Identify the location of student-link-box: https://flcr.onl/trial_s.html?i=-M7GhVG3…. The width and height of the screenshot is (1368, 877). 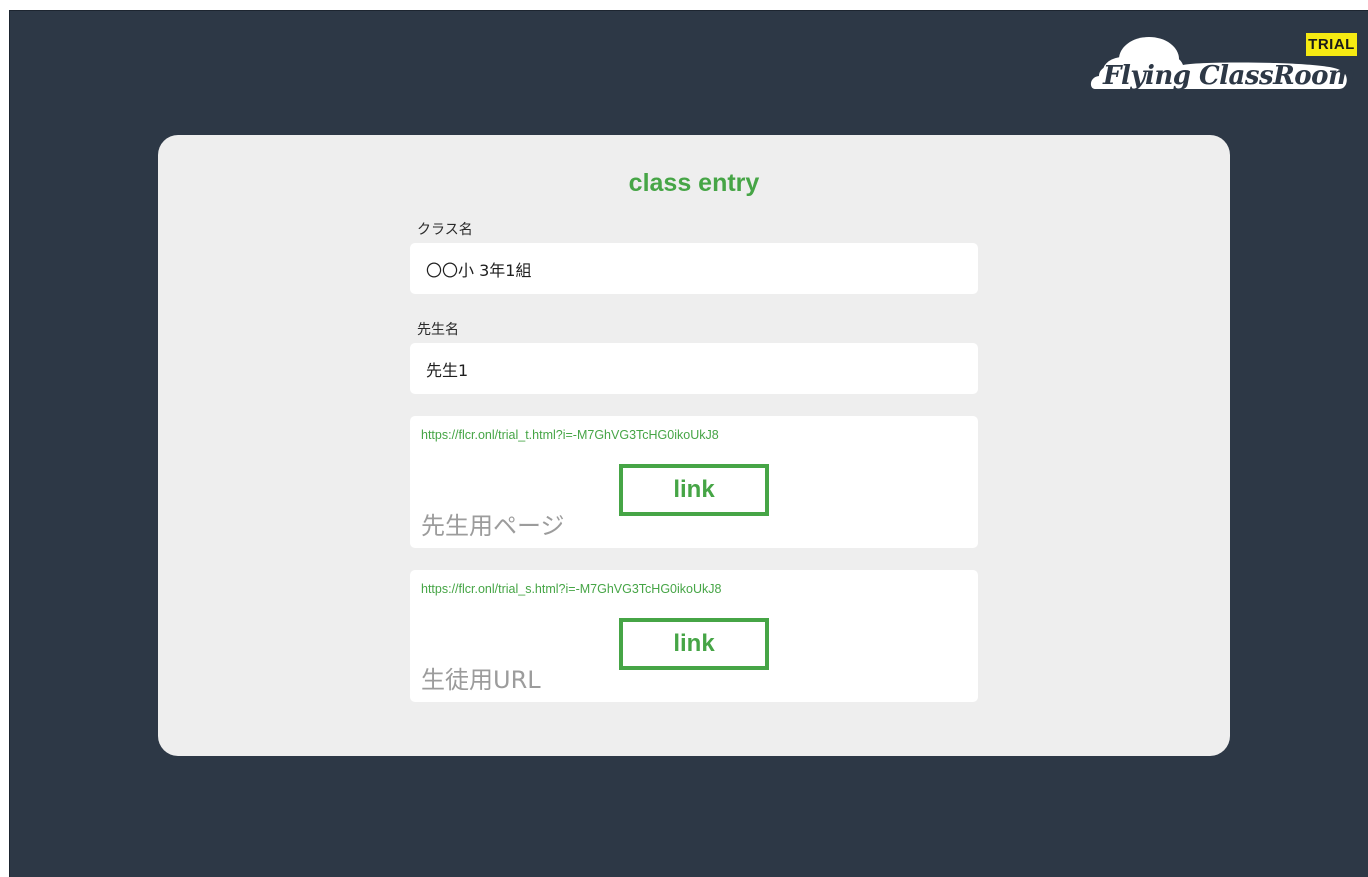
(694, 636).